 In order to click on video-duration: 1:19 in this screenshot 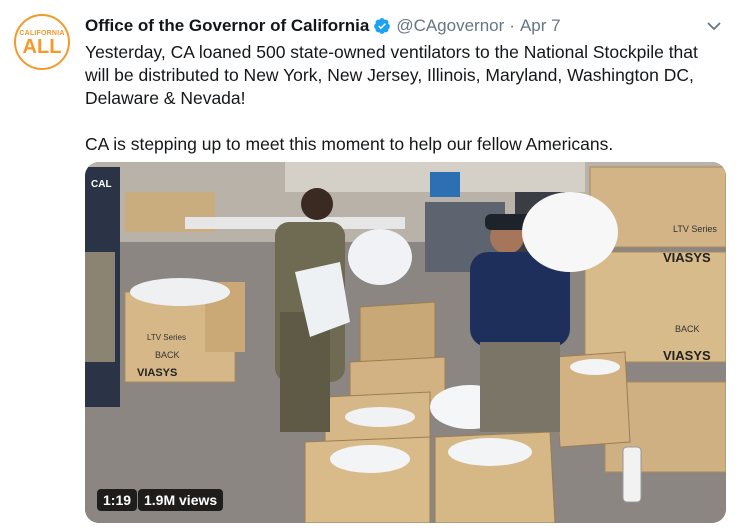, I will do `click(117, 500)`.